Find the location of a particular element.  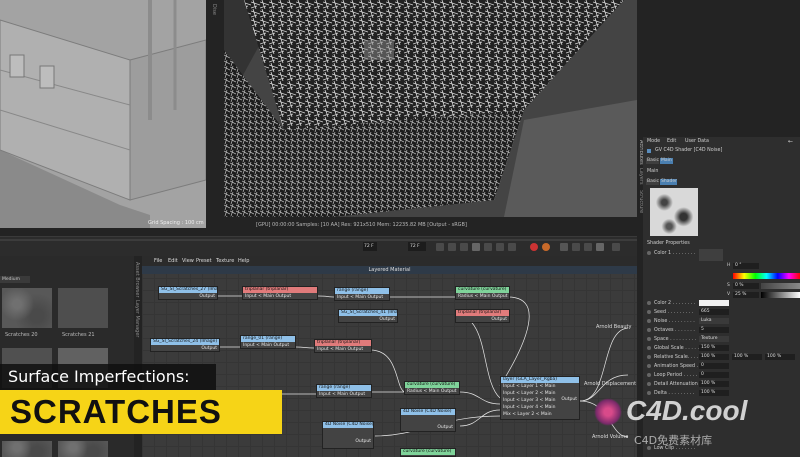

value-slider is located at coordinates (780, 295).